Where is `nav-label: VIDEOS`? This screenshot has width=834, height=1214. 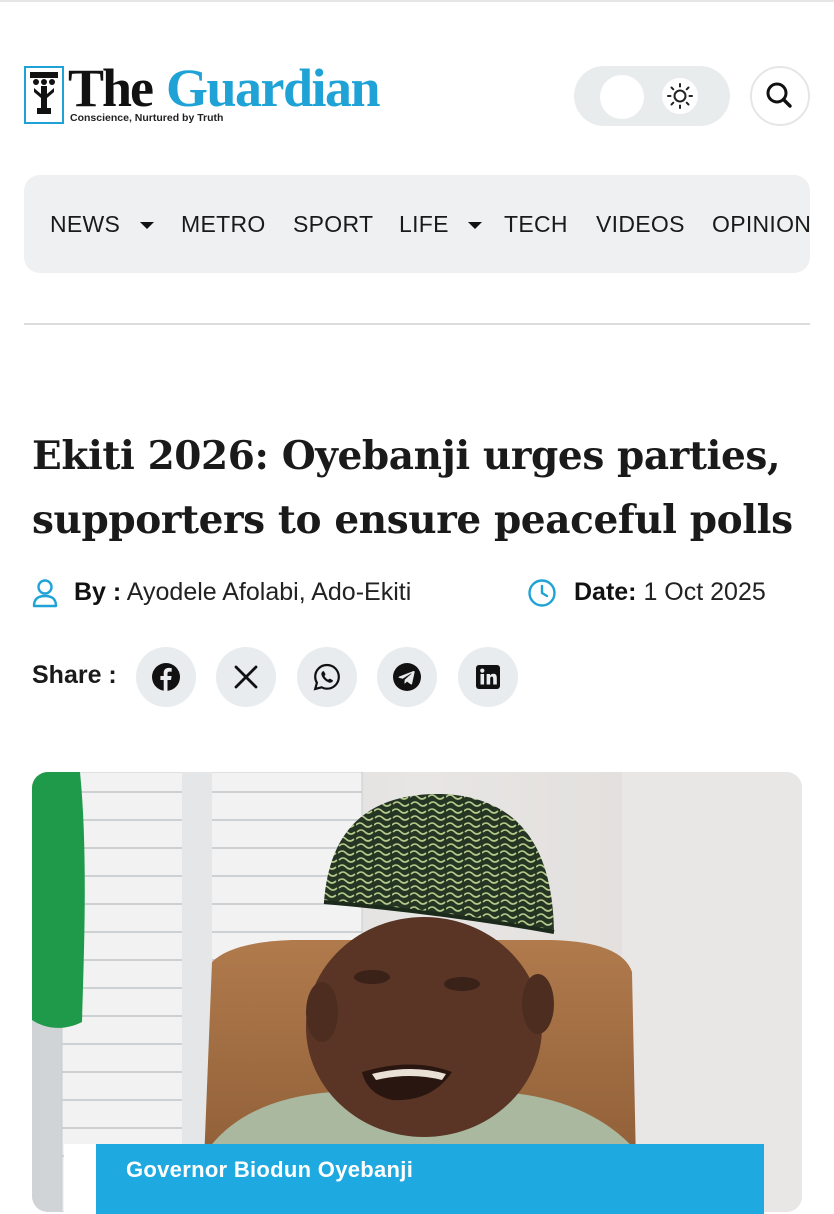
nav-label: VIDEOS is located at coordinates (640, 224).